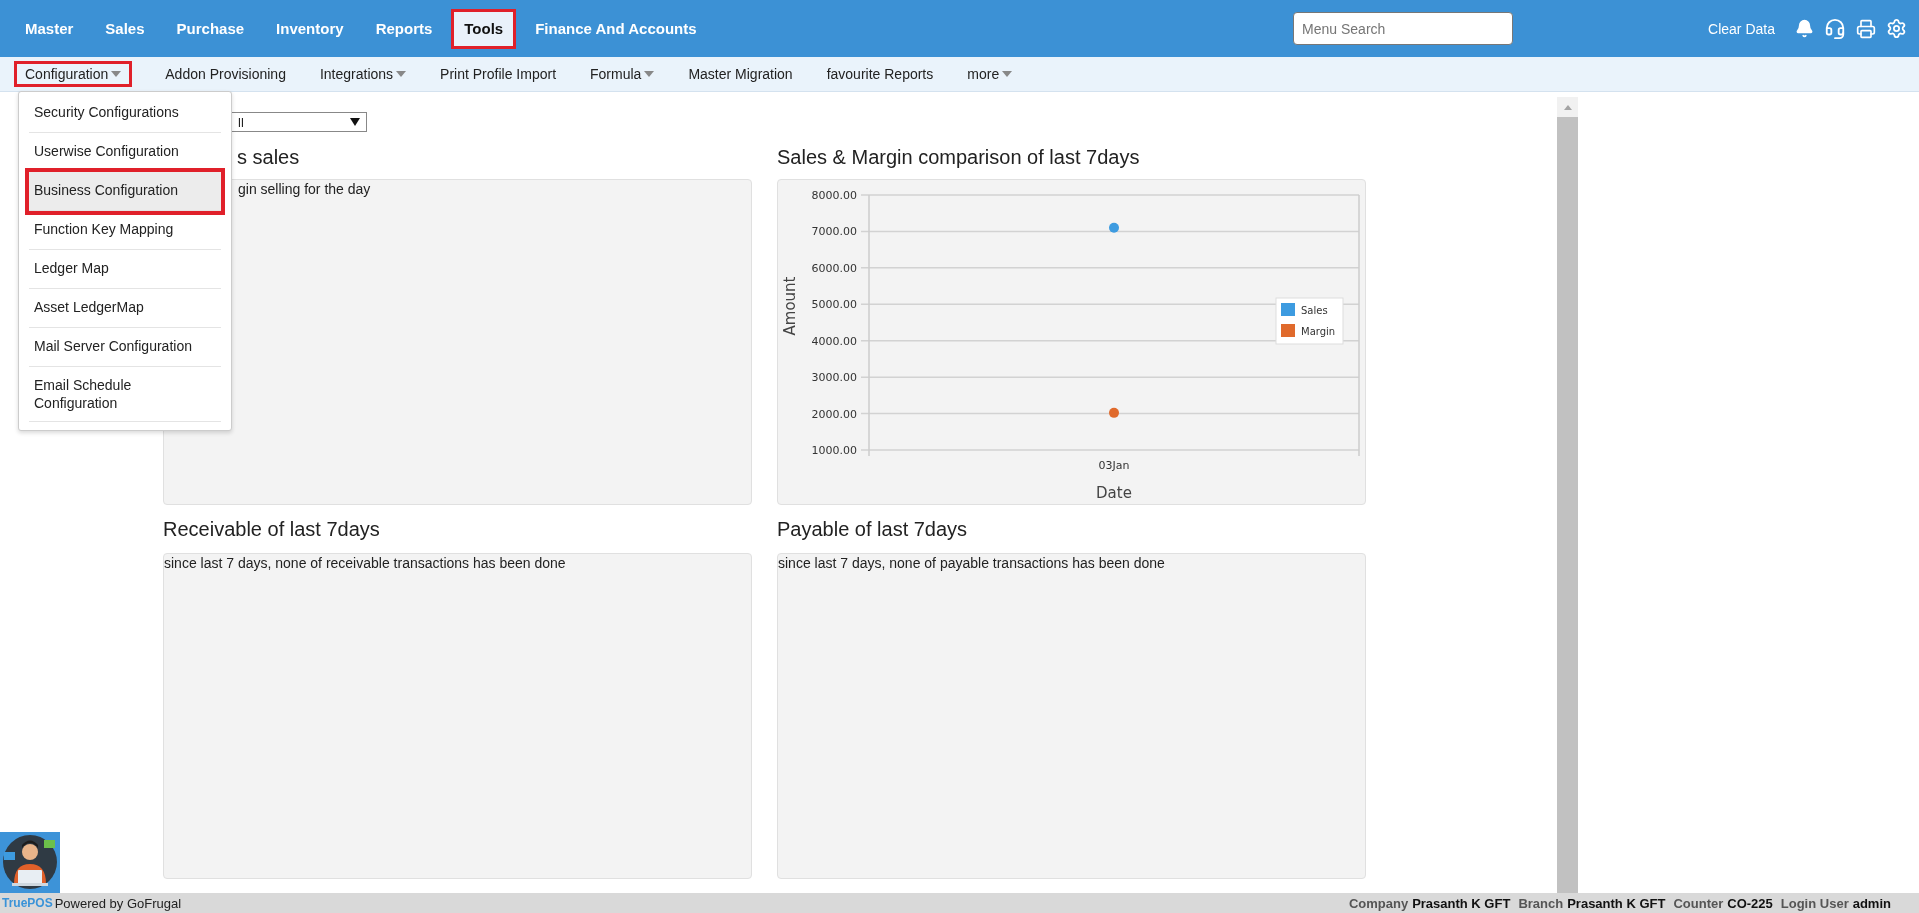 The image size is (1919, 913). What do you see at coordinates (125, 230) in the screenshot?
I see `menu-item: Function Key Mapping` at bounding box center [125, 230].